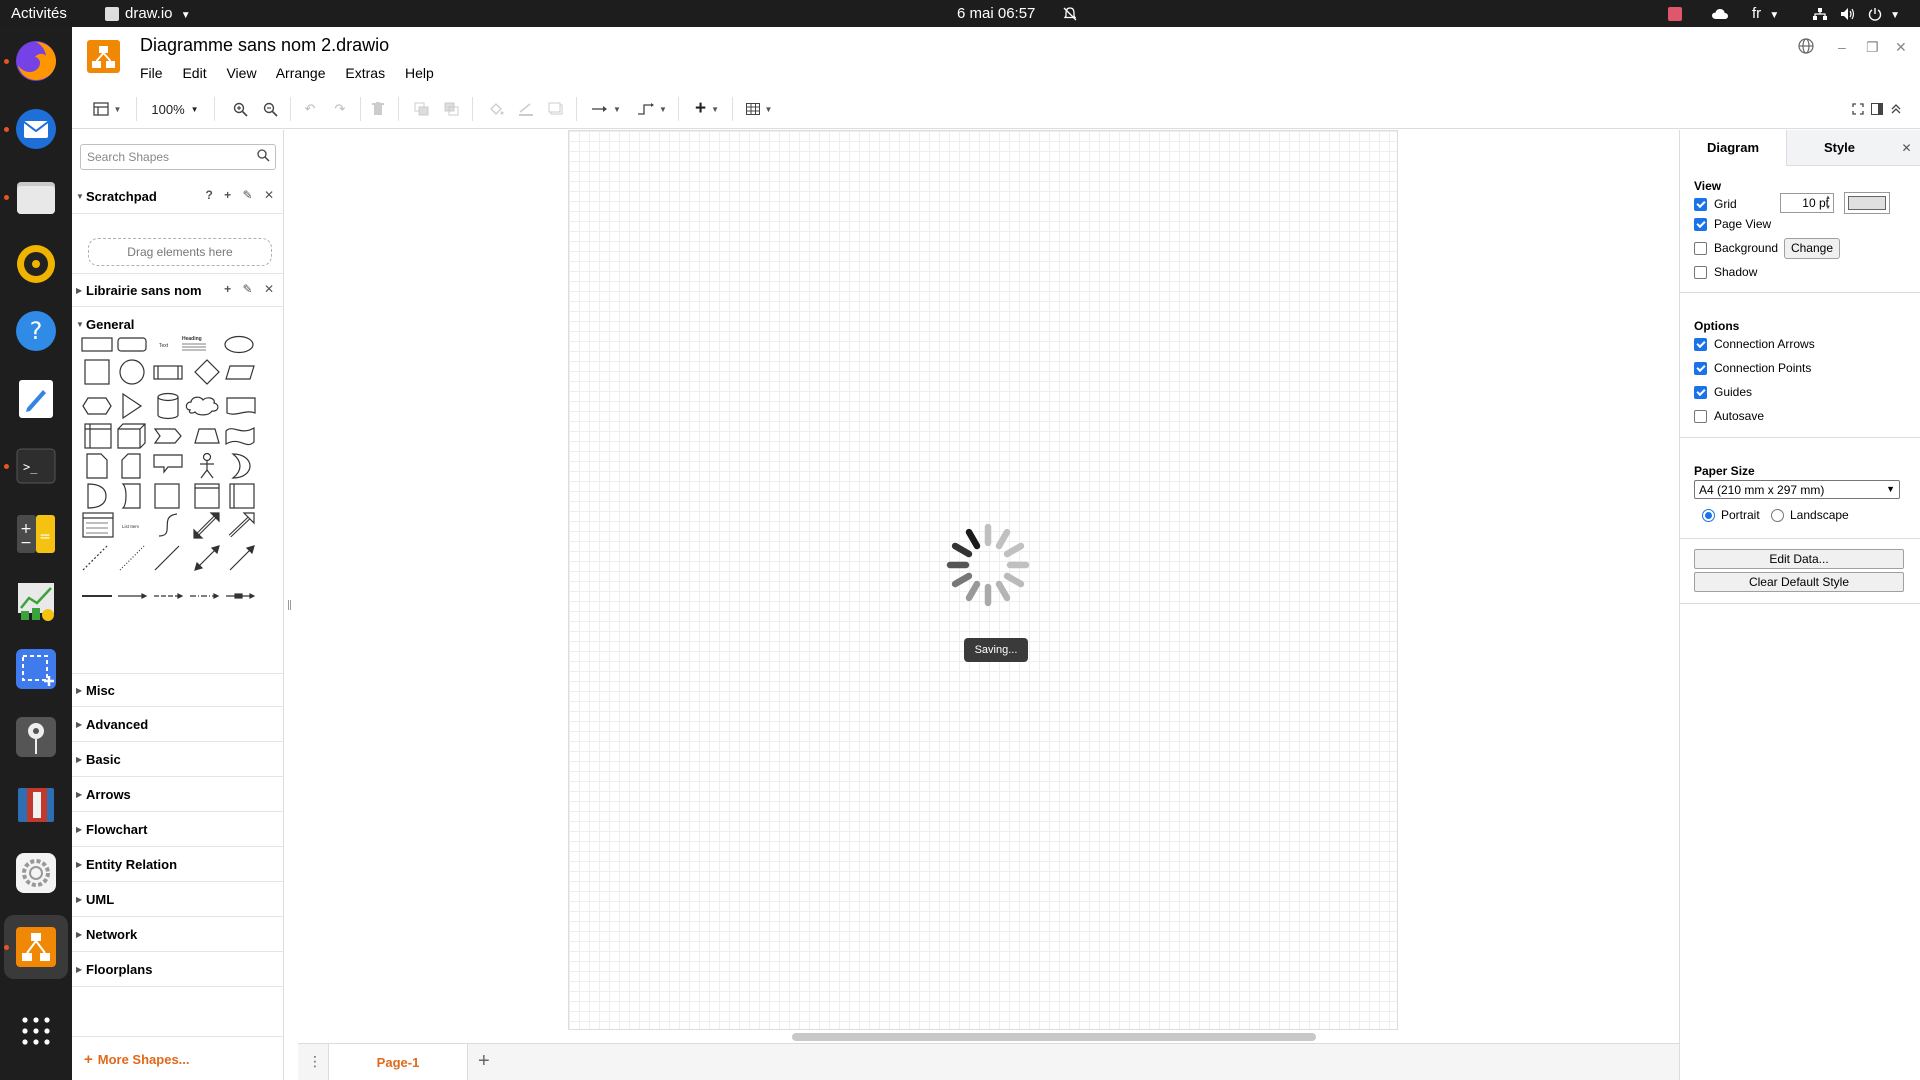  Describe the element at coordinates (227, 289) in the screenshot. I see `add-icon: +` at that location.